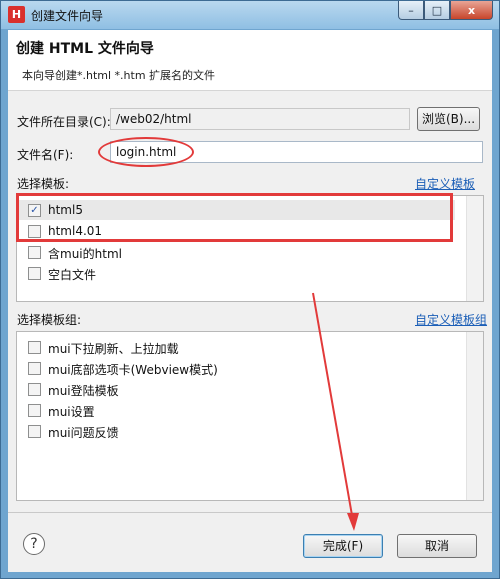 The height and width of the screenshot is (580, 500). Describe the element at coordinates (237, 389) in the screenshot. I see `template-group-item: mui登陆模板` at that location.